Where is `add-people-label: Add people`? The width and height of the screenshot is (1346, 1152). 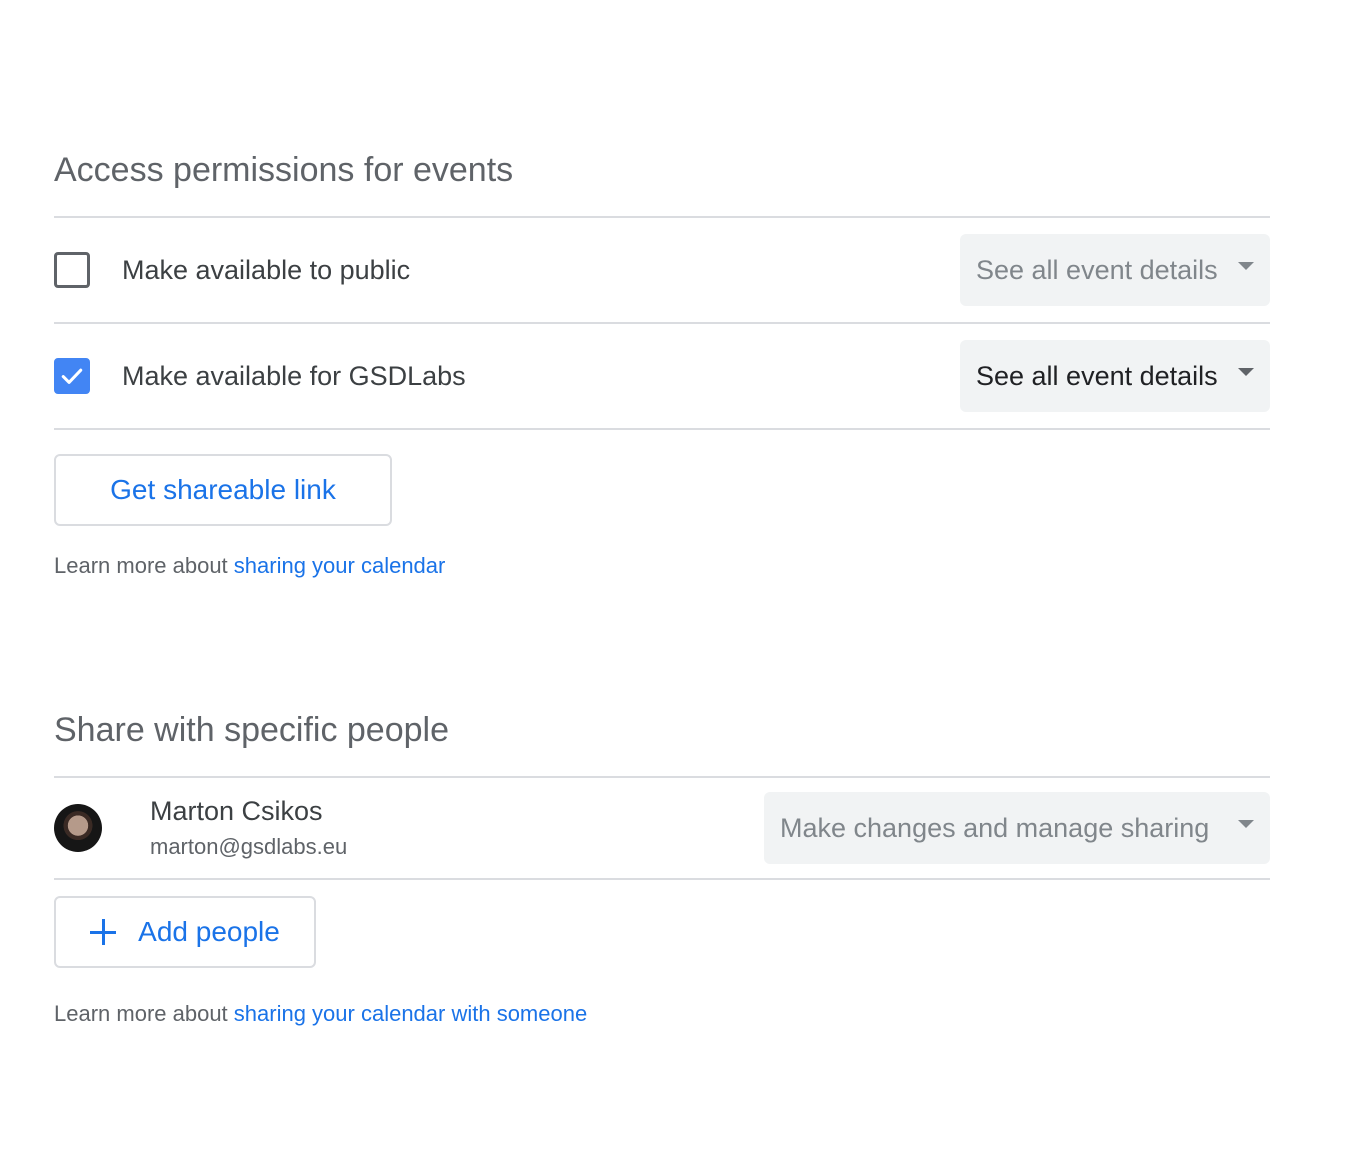
add-people-label: Add people is located at coordinates (209, 931).